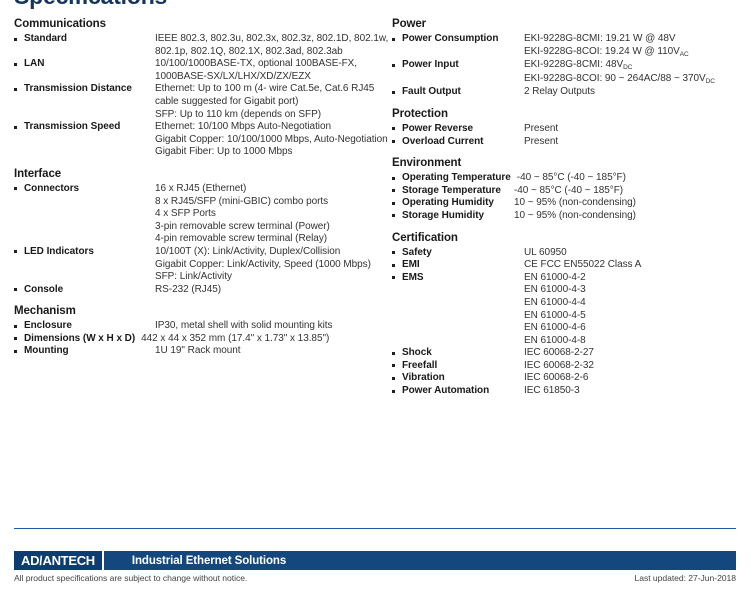  I want to click on spec-label: Power Automation, so click(446, 391).